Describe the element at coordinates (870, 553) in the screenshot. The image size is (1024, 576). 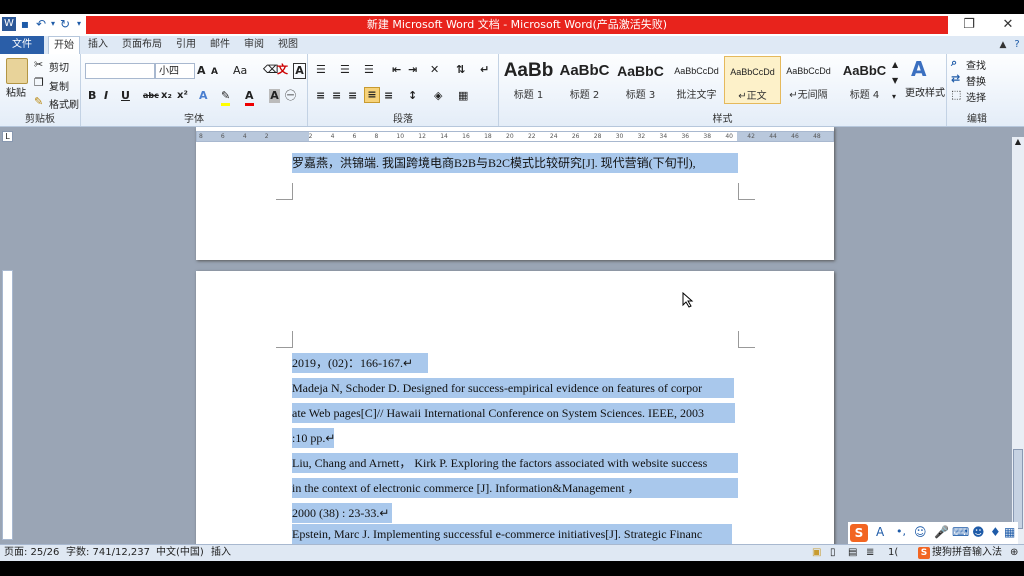
I see `outline-view-icon: ≣` at that location.